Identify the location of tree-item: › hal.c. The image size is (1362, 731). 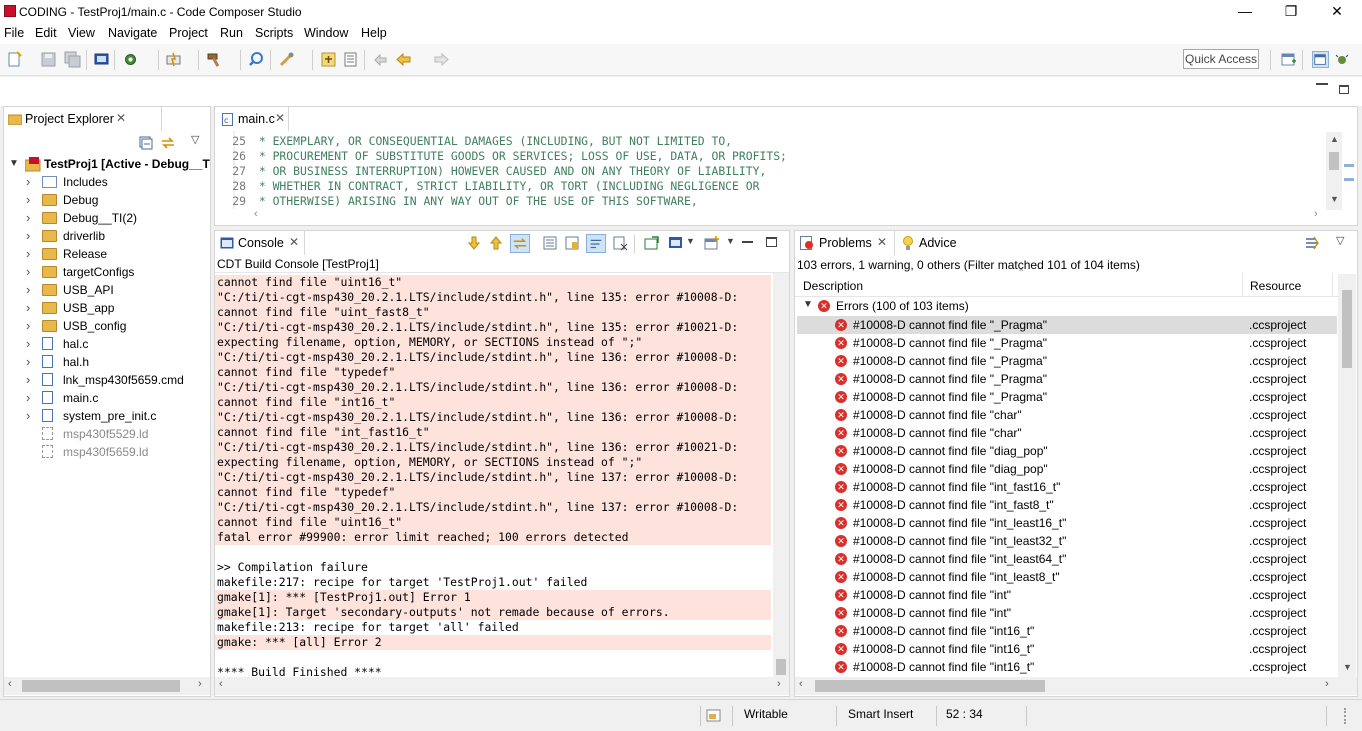
(107, 344).